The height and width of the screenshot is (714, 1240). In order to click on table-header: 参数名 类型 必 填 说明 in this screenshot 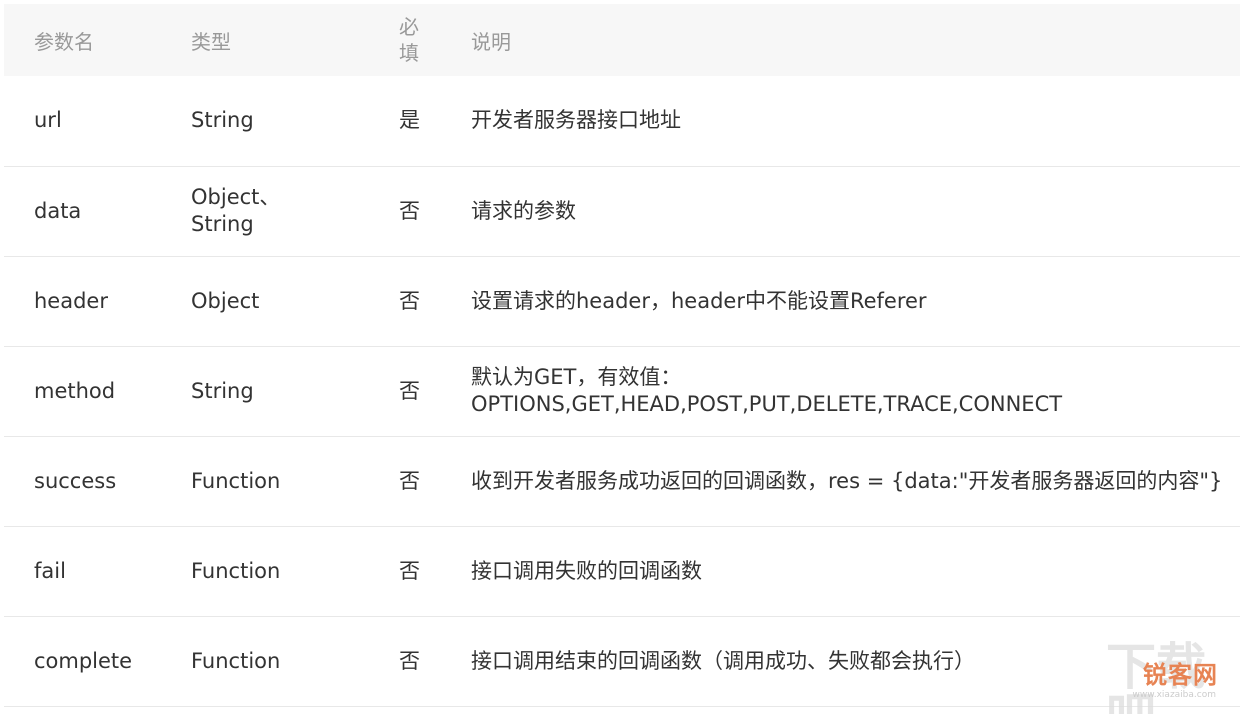, I will do `click(622, 40)`.